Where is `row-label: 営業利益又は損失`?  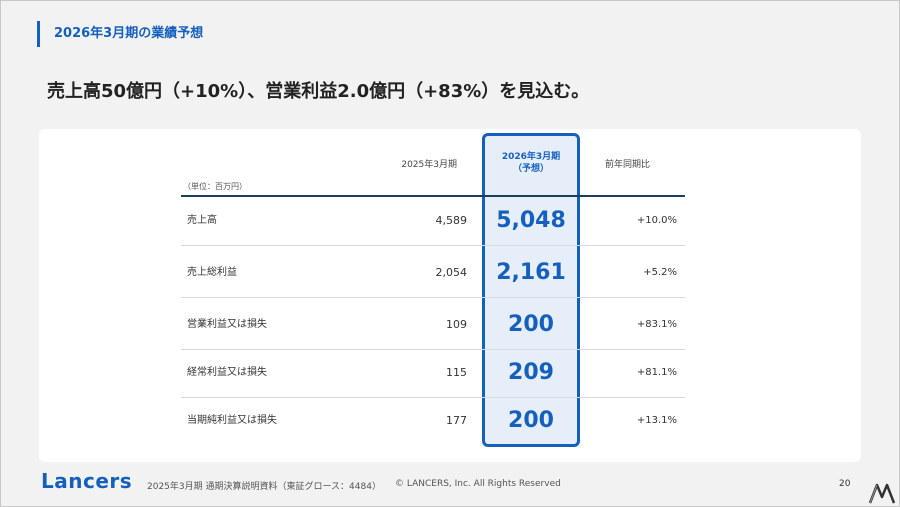 row-label: 営業利益又は損失 is located at coordinates (227, 324).